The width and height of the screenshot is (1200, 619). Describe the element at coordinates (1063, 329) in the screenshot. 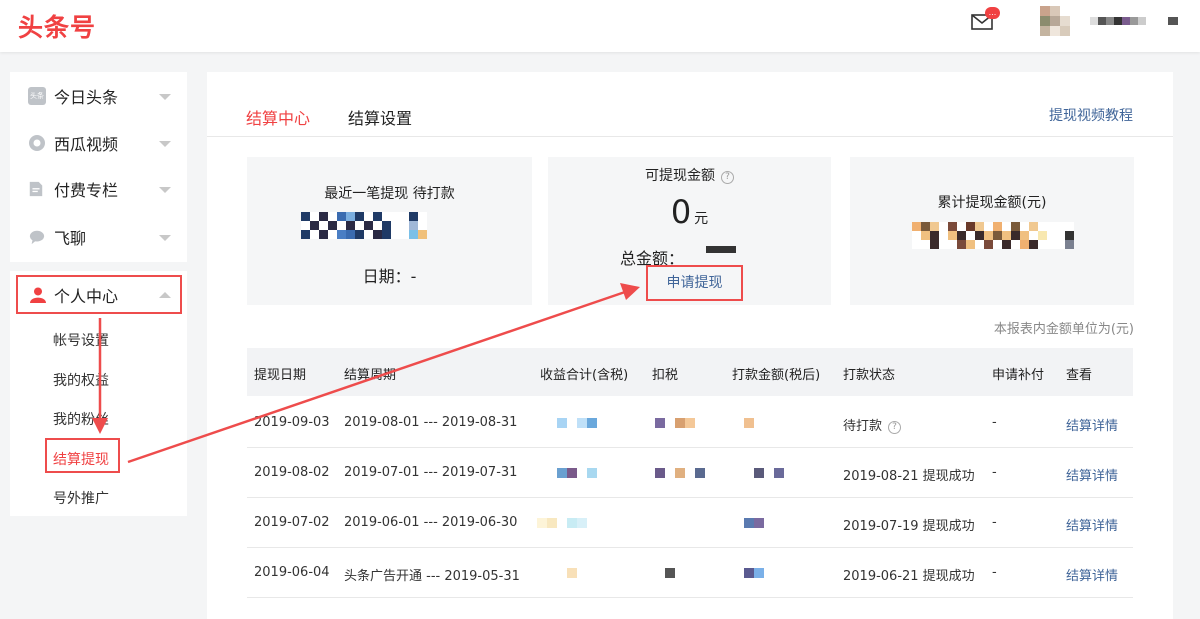

I see `unit-note: 本报表内金额单位为(元)` at that location.